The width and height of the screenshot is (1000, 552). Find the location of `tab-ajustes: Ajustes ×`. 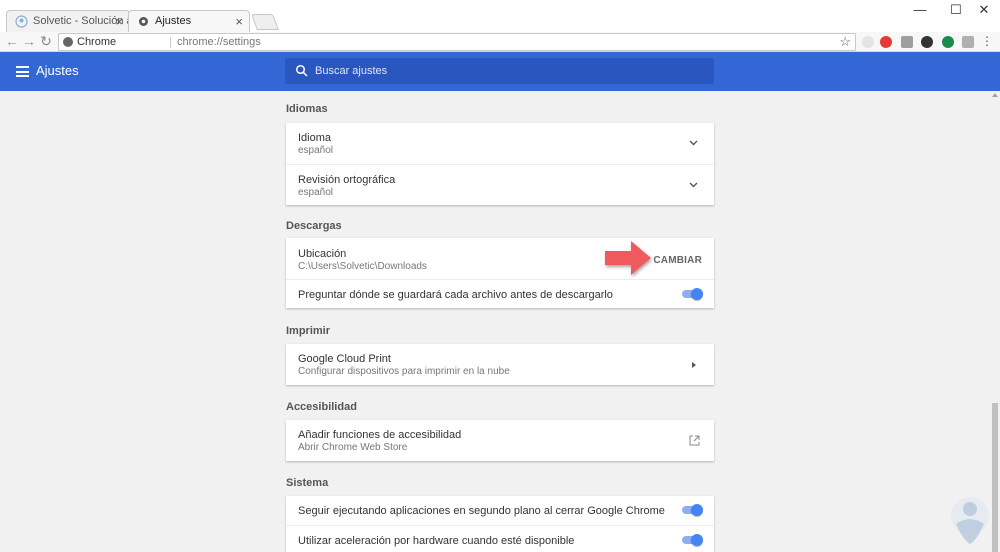

tab-ajustes: Ajustes × is located at coordinates (189, 21).